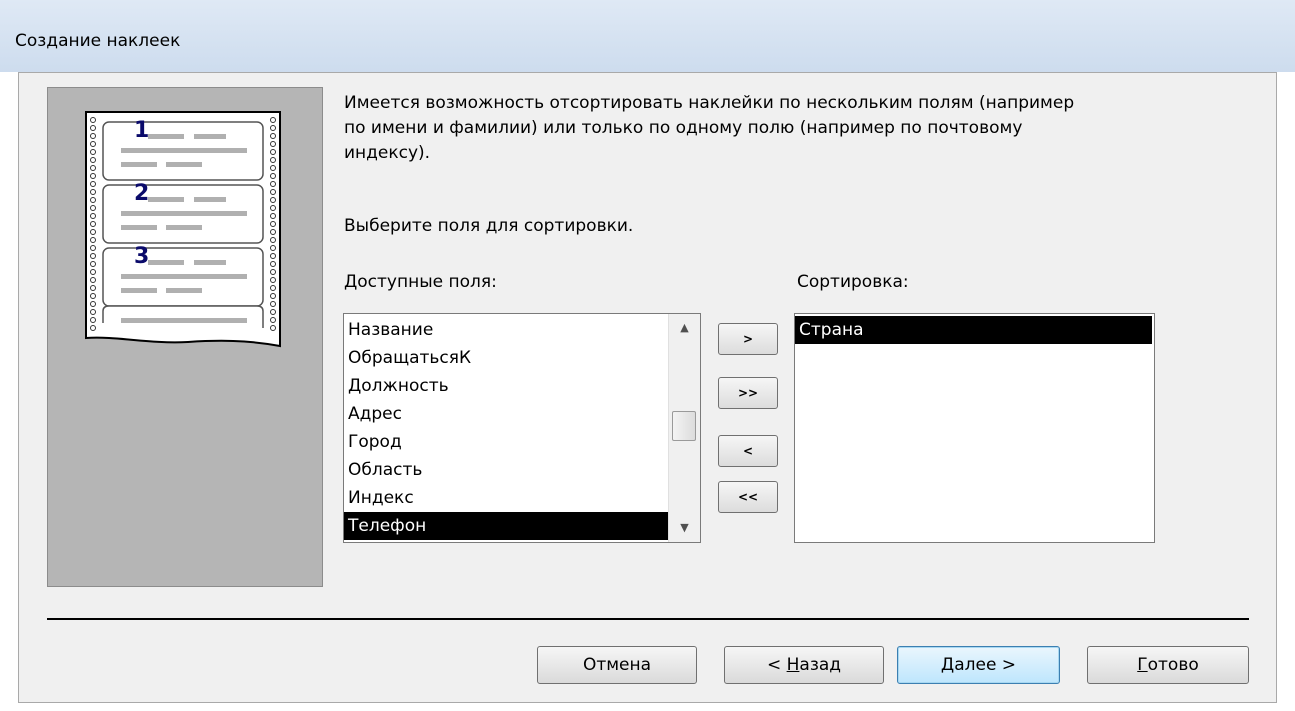  Describe the element at coordinates (142, 193) in the screenshot. I see `label-number-2: 2` at that location.